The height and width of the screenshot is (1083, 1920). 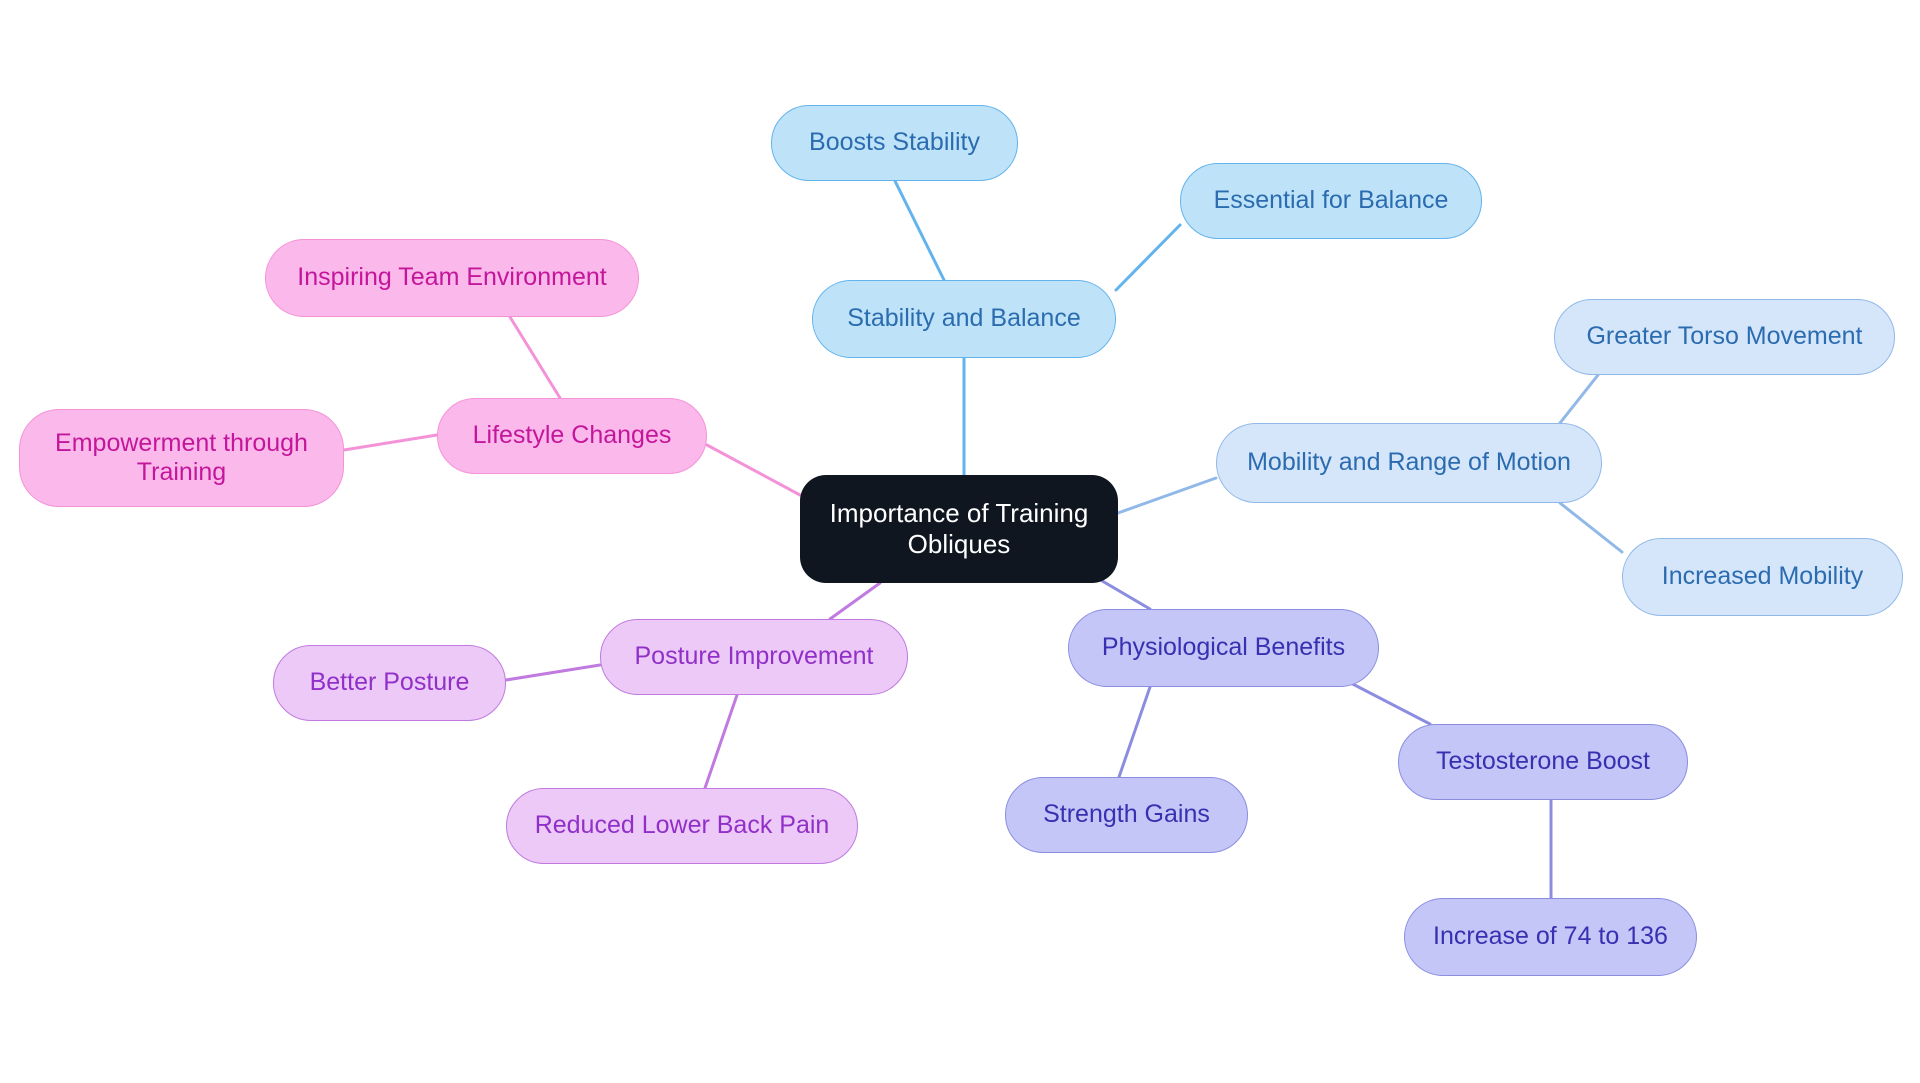 What do you see at coordinates (959, 529) in the screenshot?
I see `mindmap-node-root: Importance of Training Obliques` at bounding box center [959, 529].